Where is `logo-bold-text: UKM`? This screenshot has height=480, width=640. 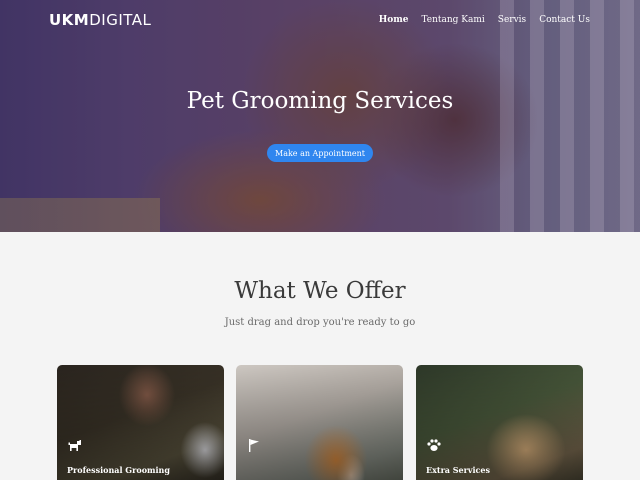
logo-bold-text: UKM is located at coordinates (69, 20).